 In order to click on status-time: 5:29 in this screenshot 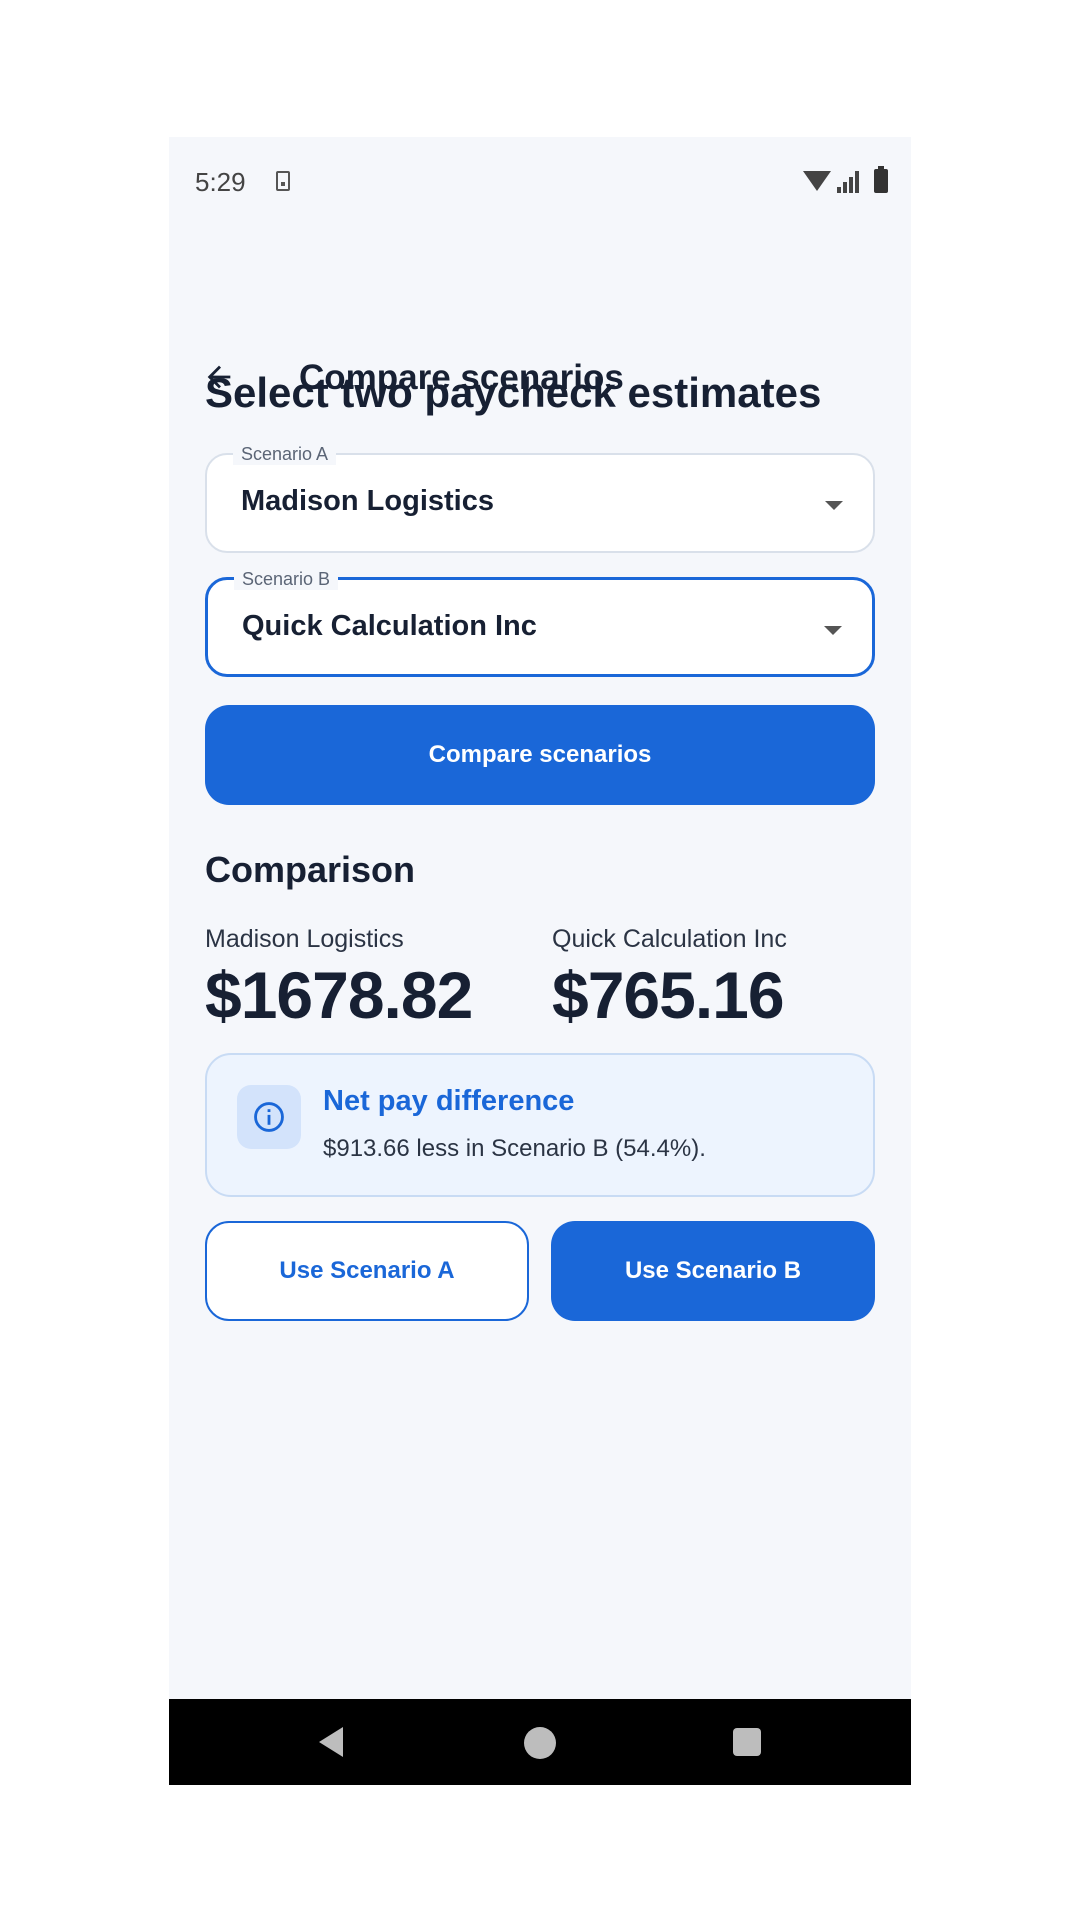, I will do `click(220, 182)`.